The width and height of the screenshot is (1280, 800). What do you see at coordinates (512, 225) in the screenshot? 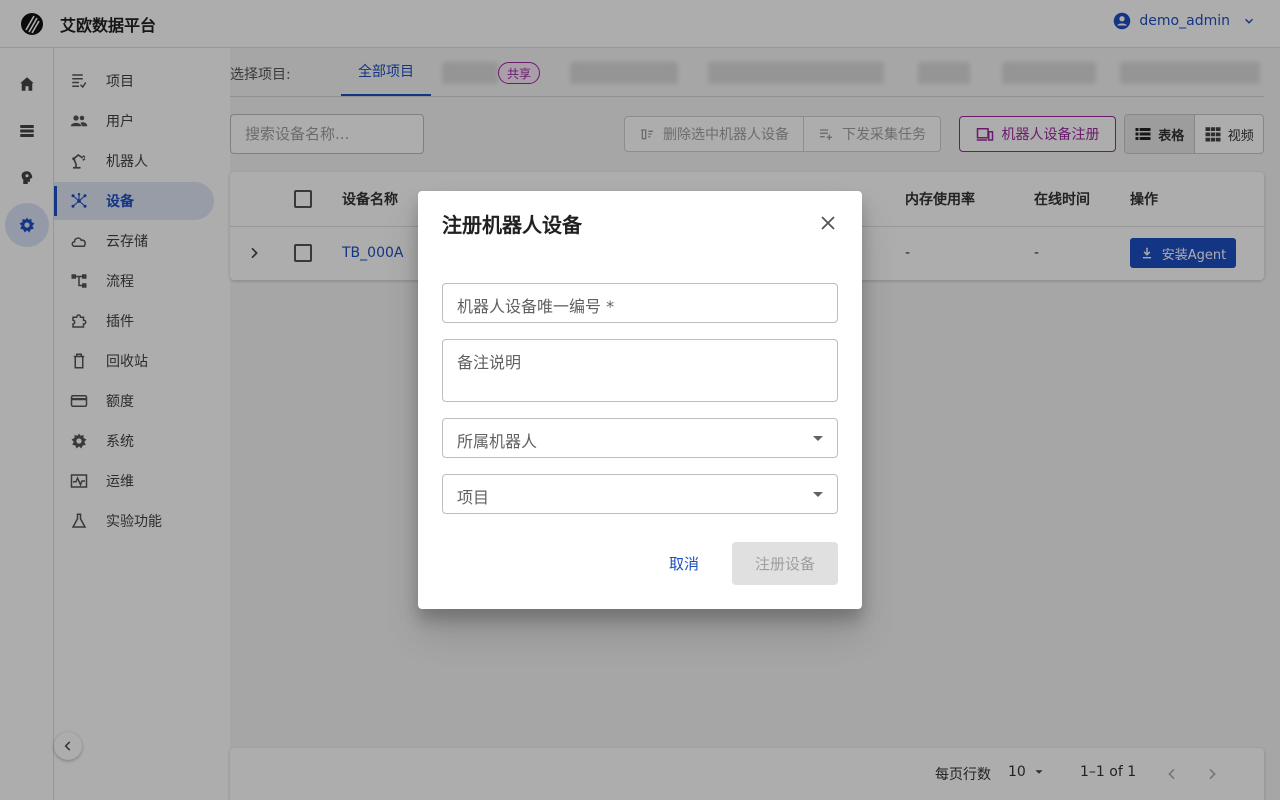
I see `dialog-title: 注册机器人设备` at bounding box center [512, 225].